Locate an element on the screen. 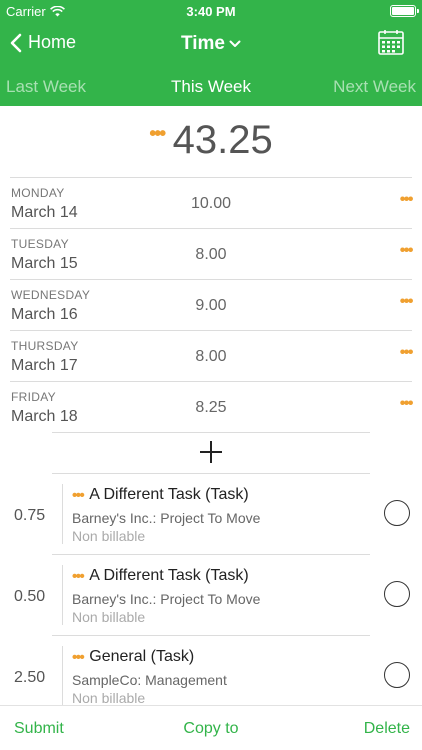 The width and height of the screenshot is (422, 750). delete-button: Delete is located at coordinates (387, 729).